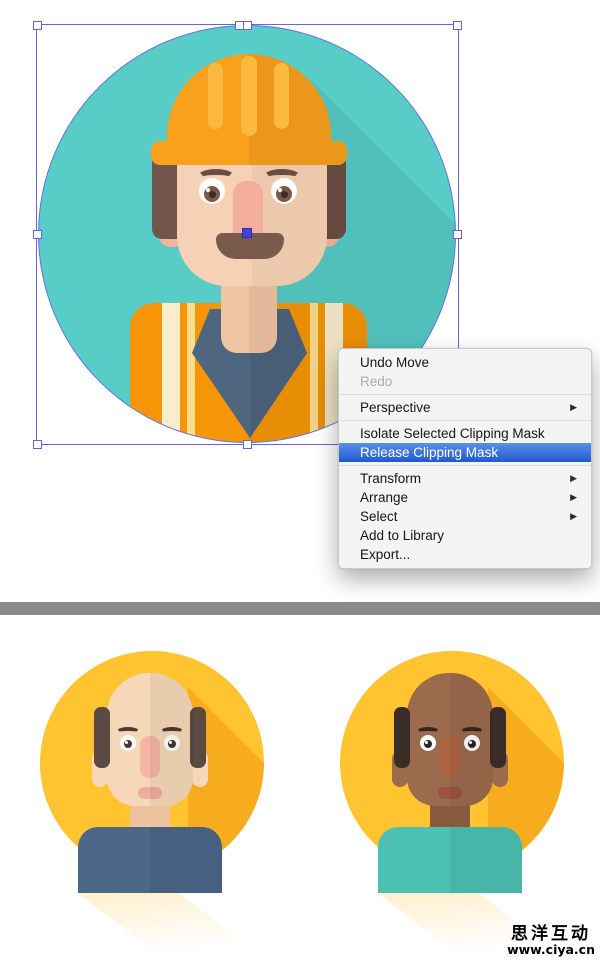 This screenshot has height=962, width=600. Describe the element at coordinates (247, 233) in the screenshot. I see `selection-center-anchor` at that location.